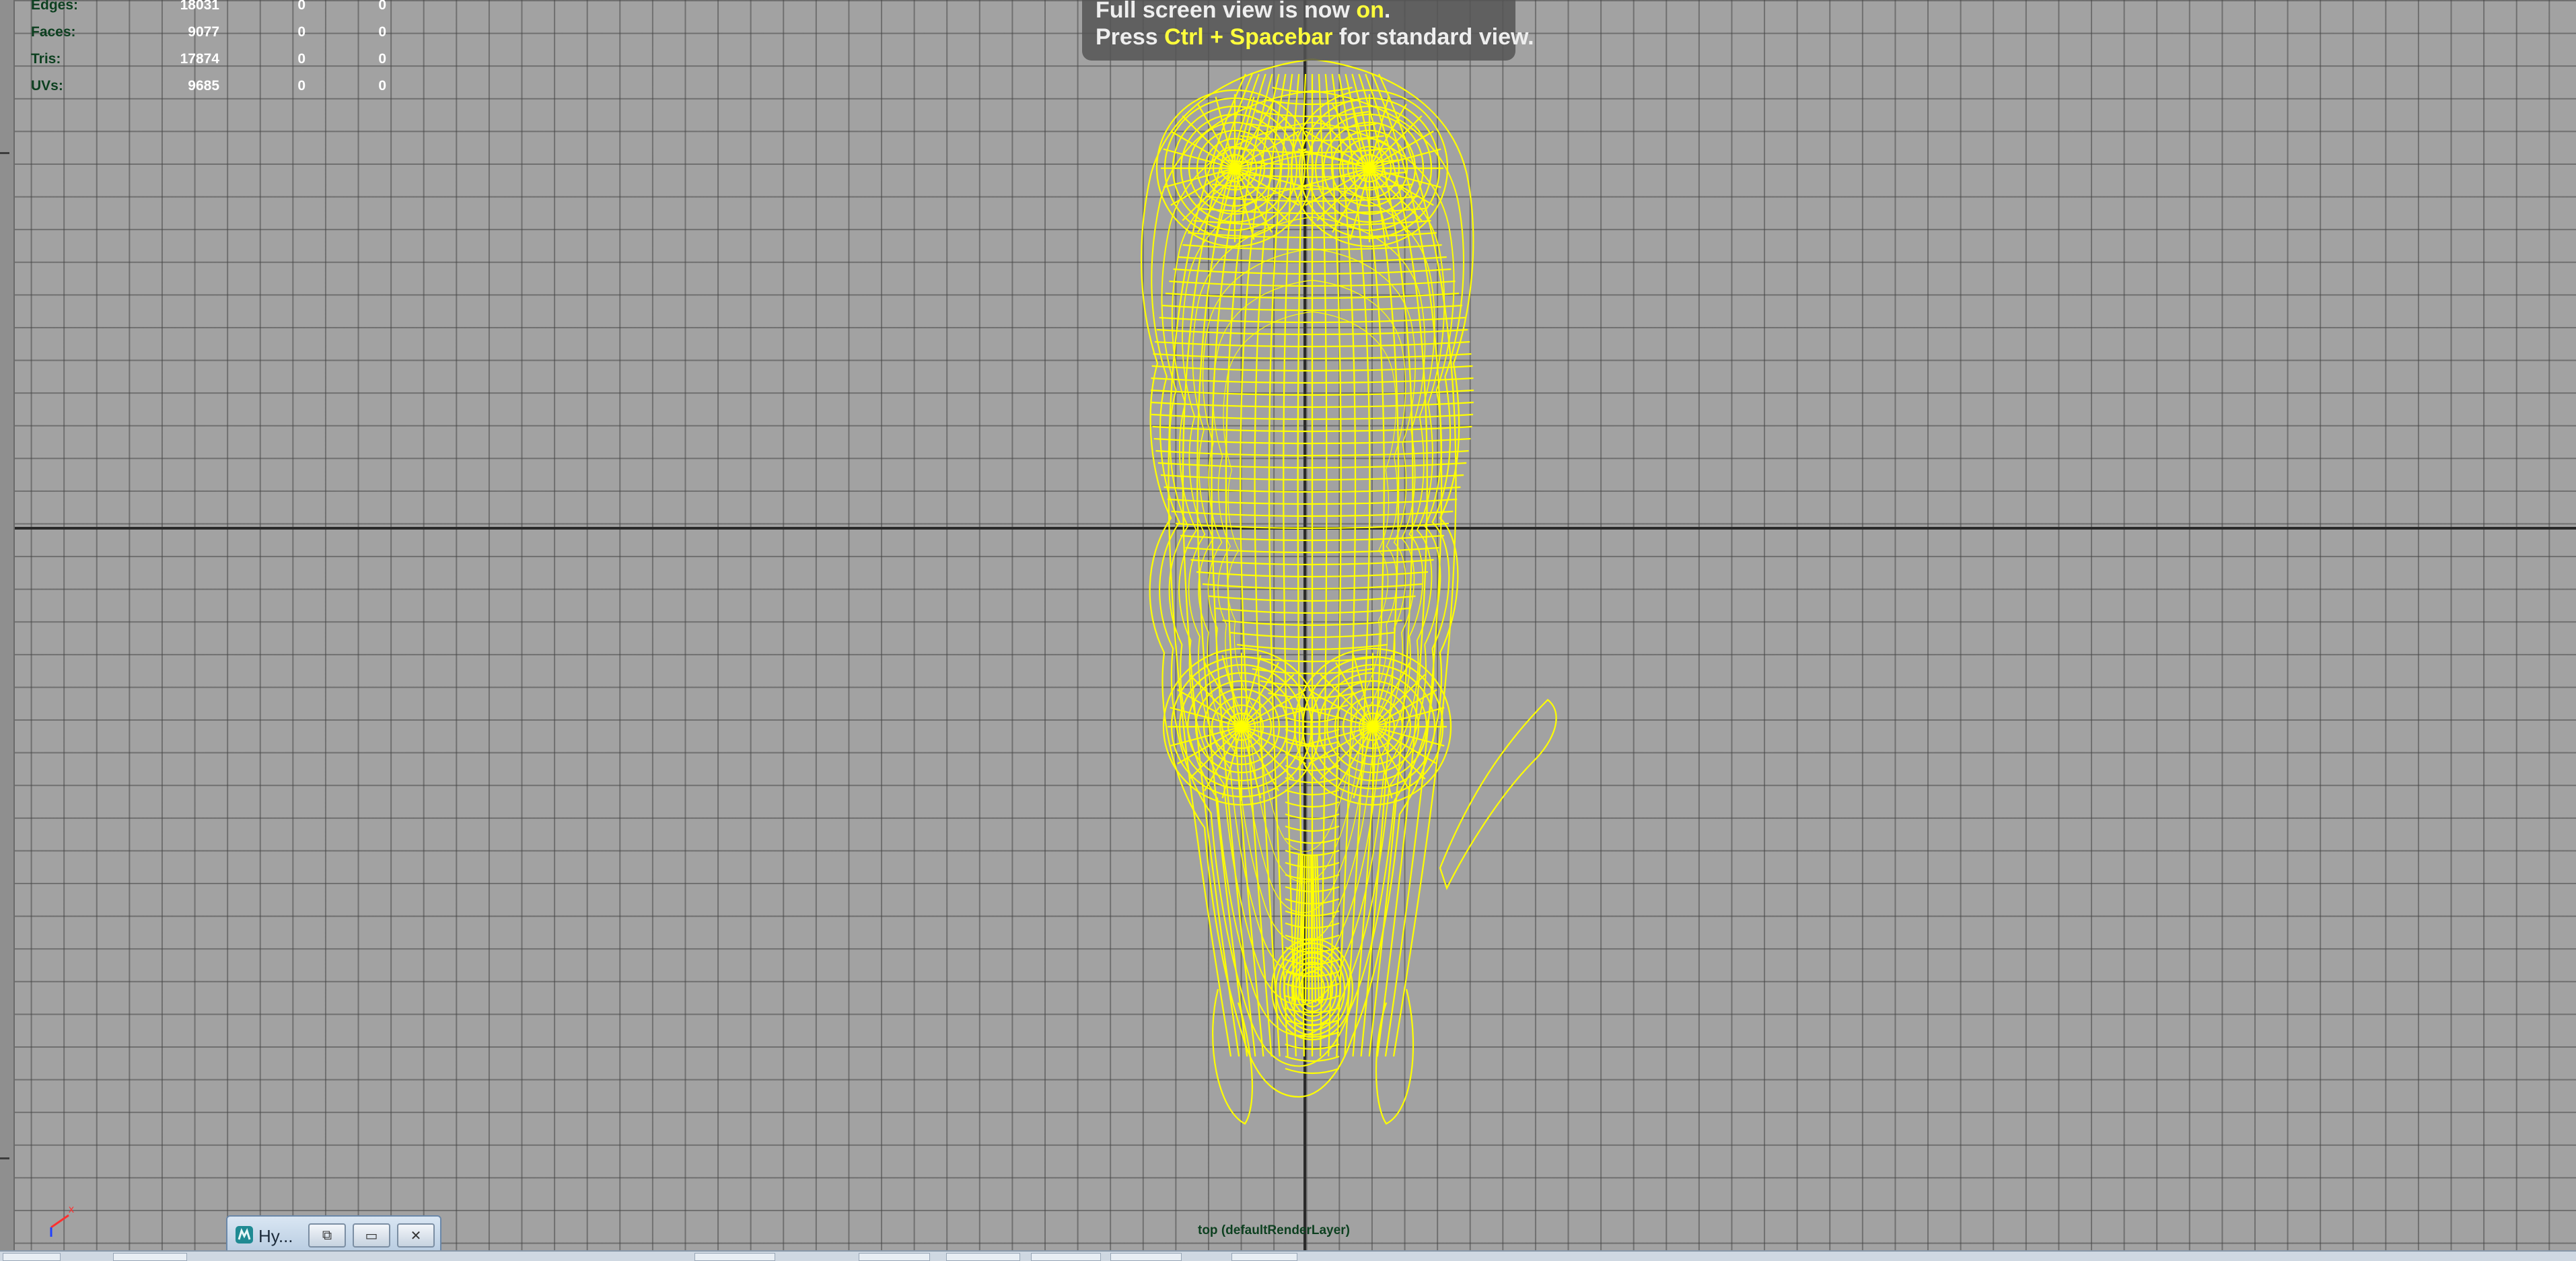  What do you see at coordinates (199, 59) in the screenshot?
I see `hud-value: 17874` at bounding box center [199, 59].